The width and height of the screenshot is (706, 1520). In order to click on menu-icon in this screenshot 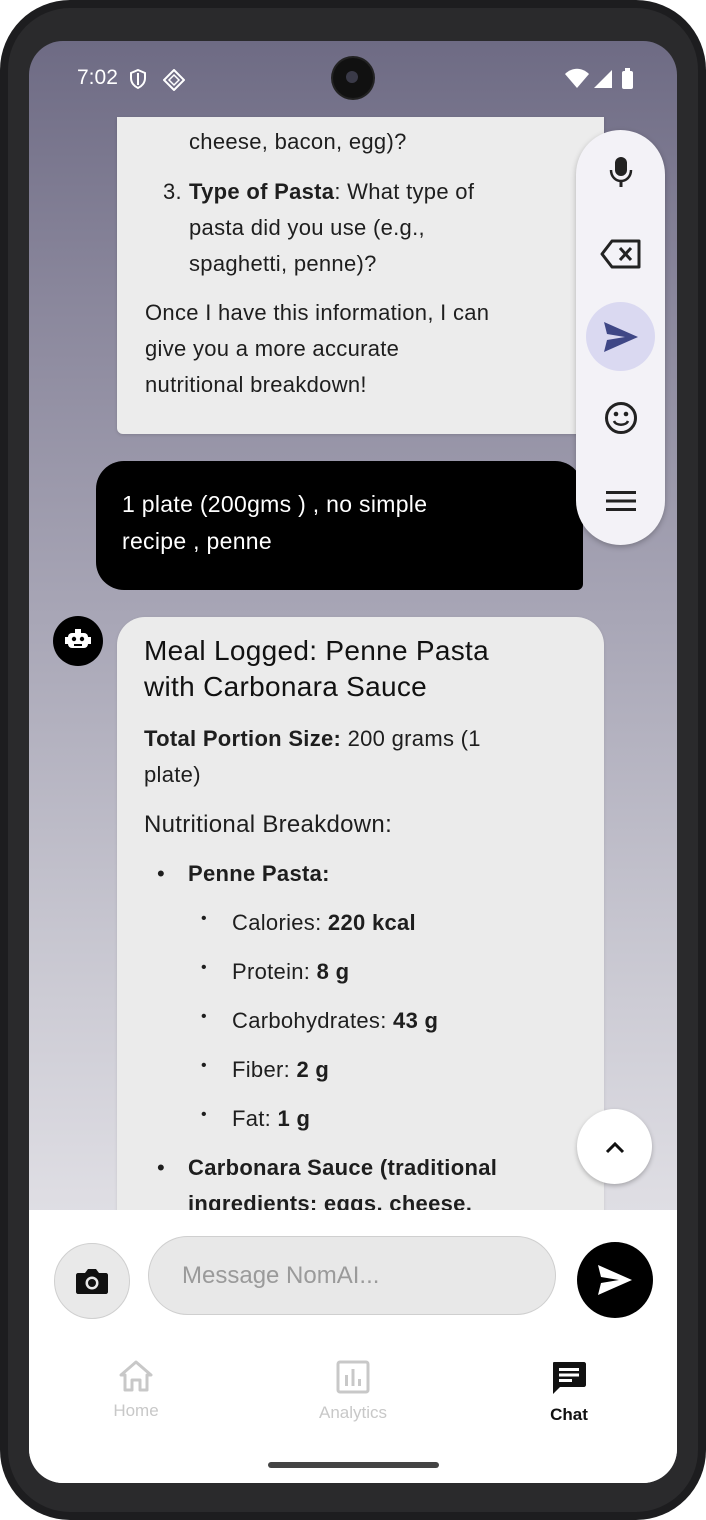, I will do `click(620, 501)`.